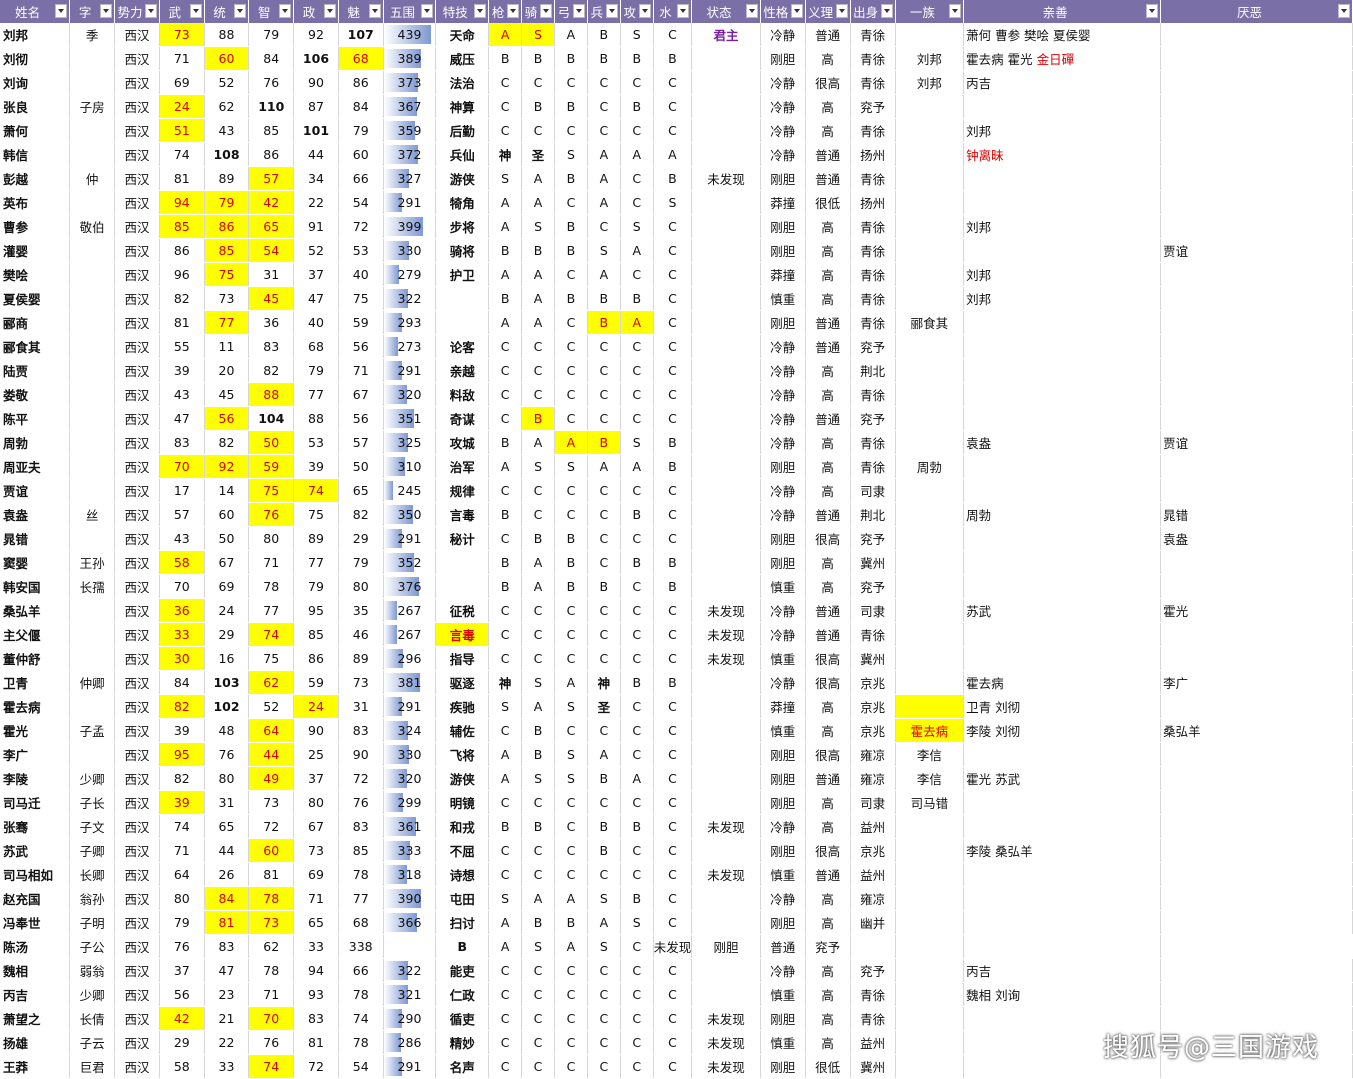 The image size is (1353, 1079). What do you see at coordinates (271, 682) in the screenshot?
I see `table-cell: 62` at bounding box center [271, 682].